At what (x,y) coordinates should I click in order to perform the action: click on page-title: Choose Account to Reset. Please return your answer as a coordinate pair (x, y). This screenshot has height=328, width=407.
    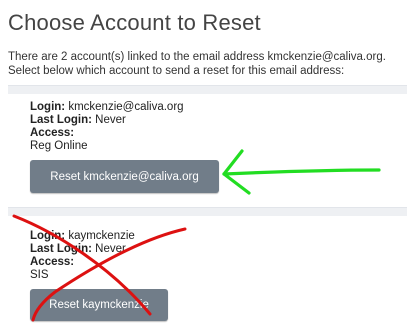
    Looking at the image, I should click on (134, 22).